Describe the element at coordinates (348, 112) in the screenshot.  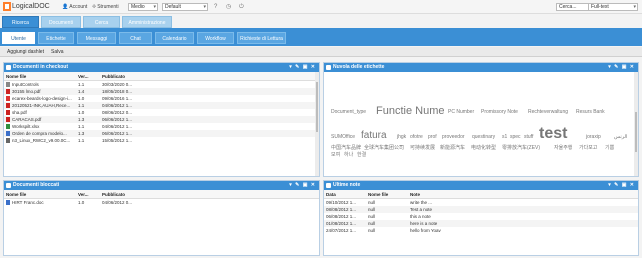
I see `tag-link: Document_type` at that location.